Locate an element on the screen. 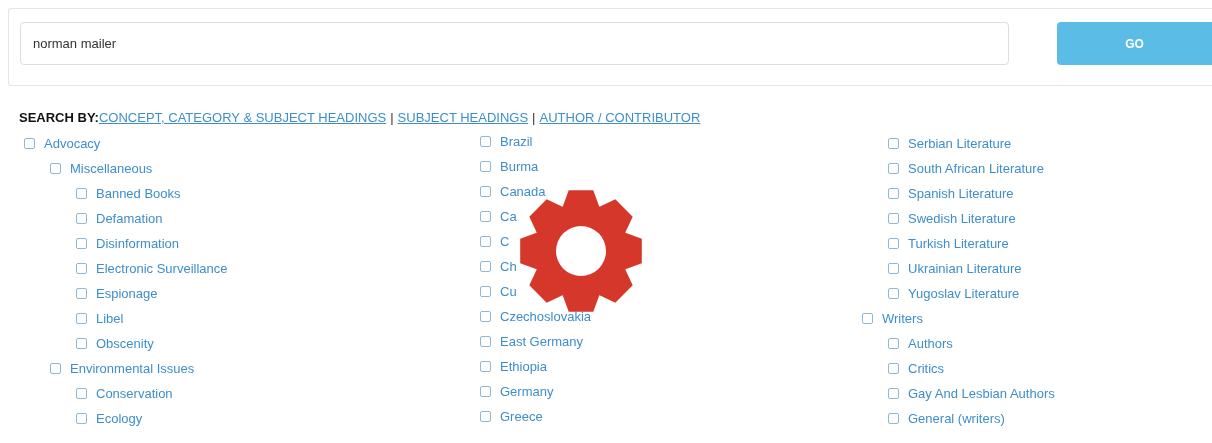 The height and width of the screenshot is (443, 1212). category-label: Ca is located at coordinates (508, 216).